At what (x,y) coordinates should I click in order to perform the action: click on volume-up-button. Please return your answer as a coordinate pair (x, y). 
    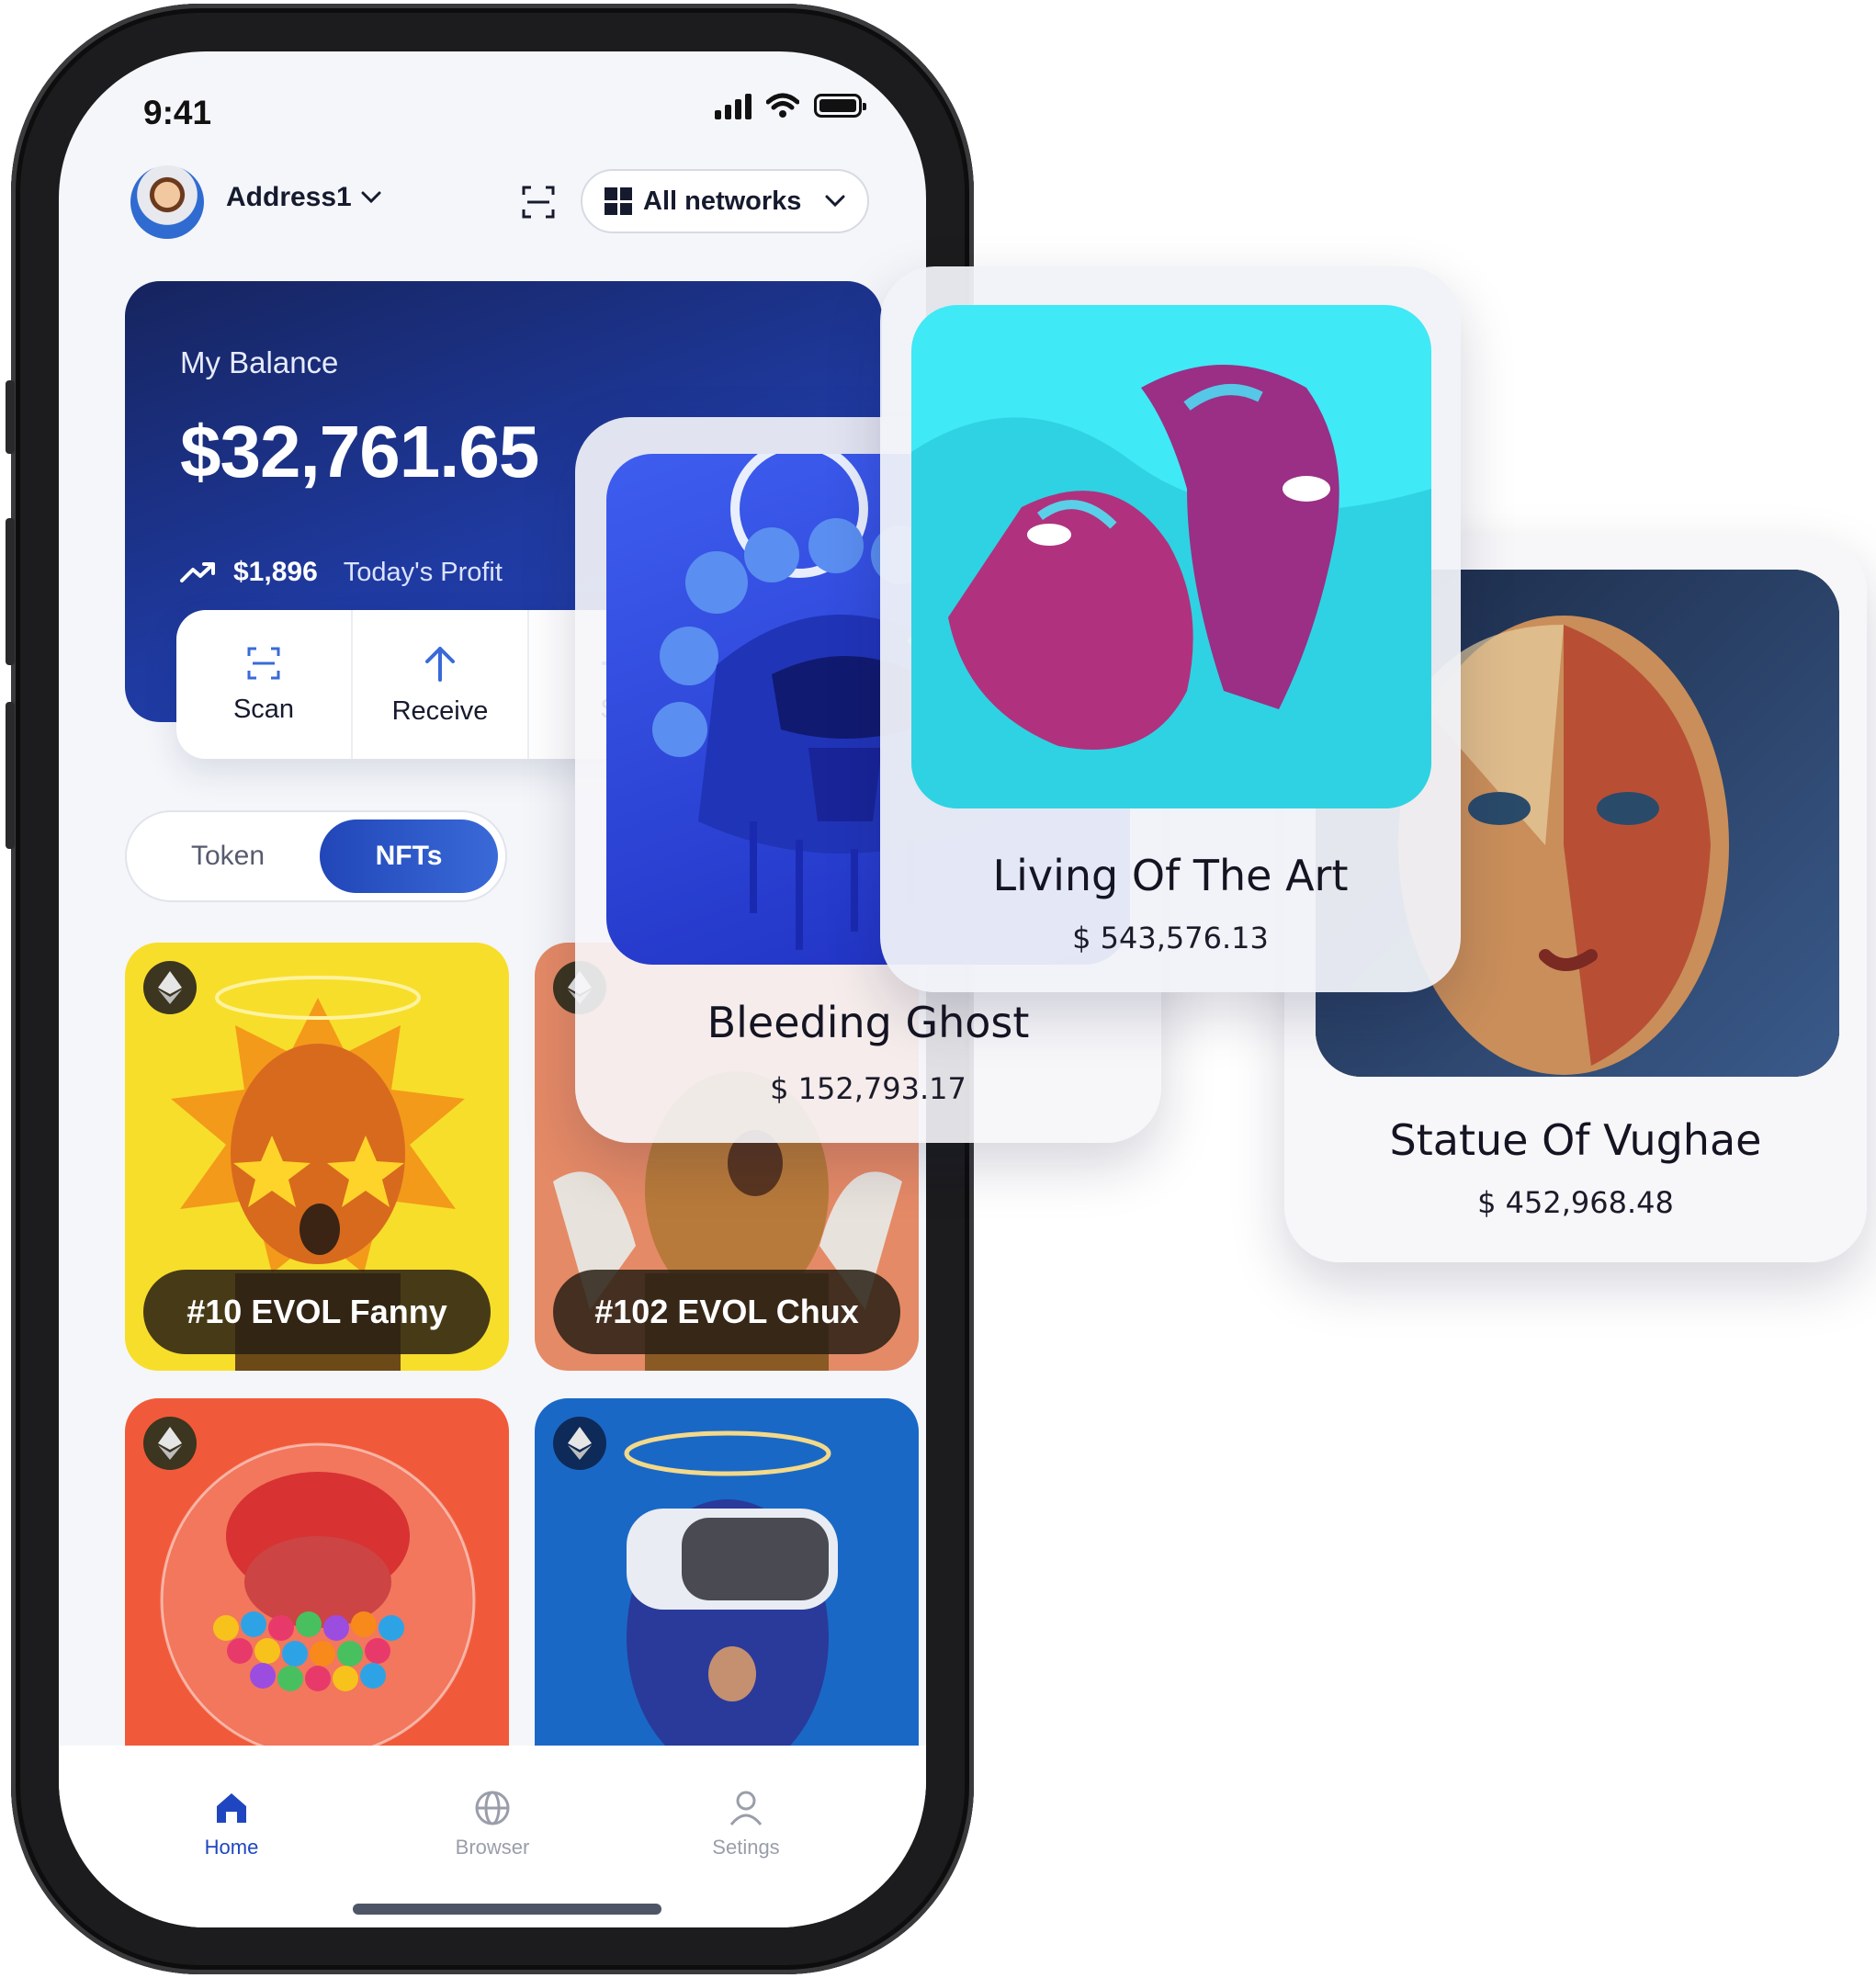
    Looking at the image, I should click on (10, 592).